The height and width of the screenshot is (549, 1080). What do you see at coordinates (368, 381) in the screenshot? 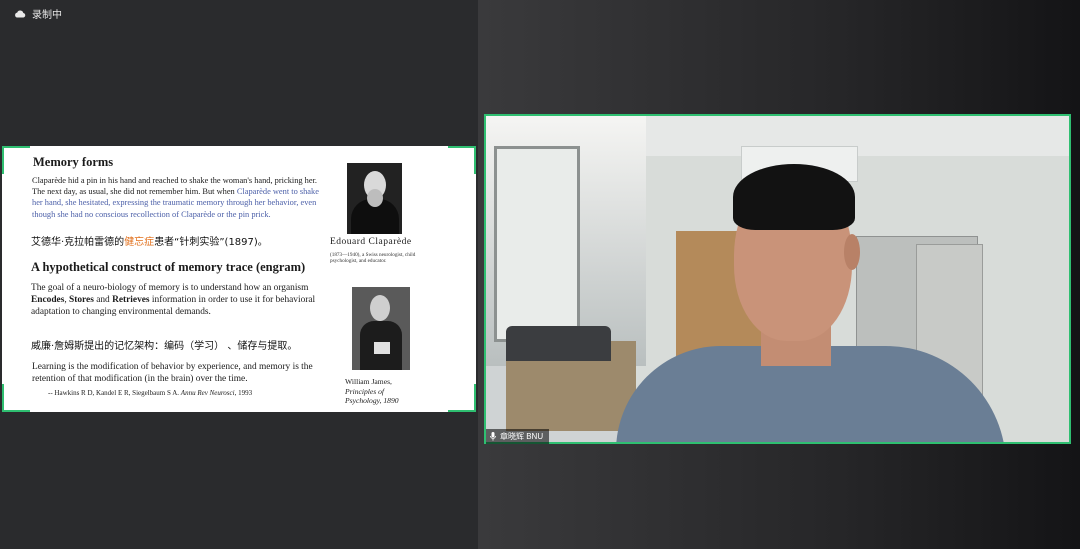
I see `james-name: William James,` at bounding box center [368, 381].